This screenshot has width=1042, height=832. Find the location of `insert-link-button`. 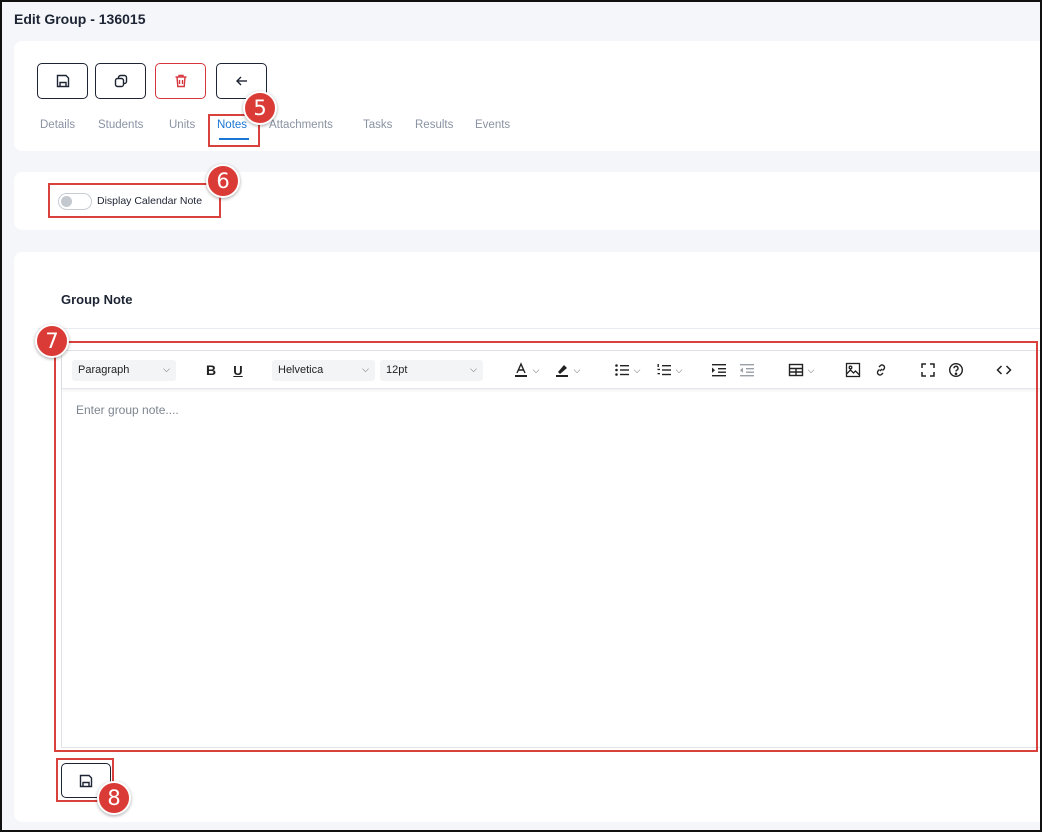

insert-link-button is located at coordinates (881, 370).